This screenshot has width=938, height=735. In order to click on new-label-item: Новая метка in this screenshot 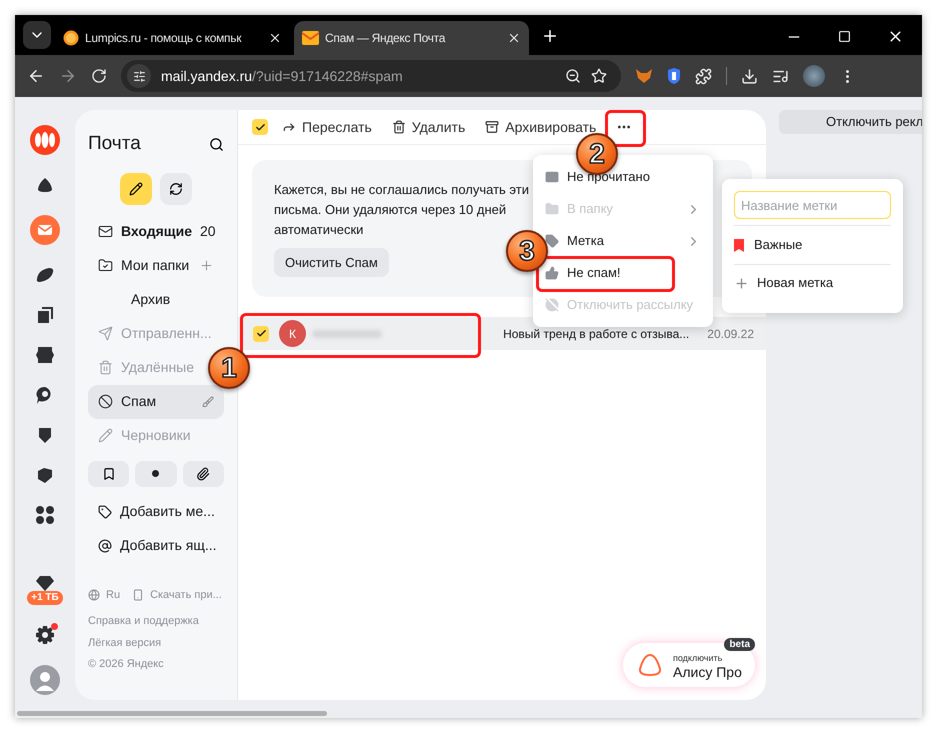, I will do `click(812, 283)`.